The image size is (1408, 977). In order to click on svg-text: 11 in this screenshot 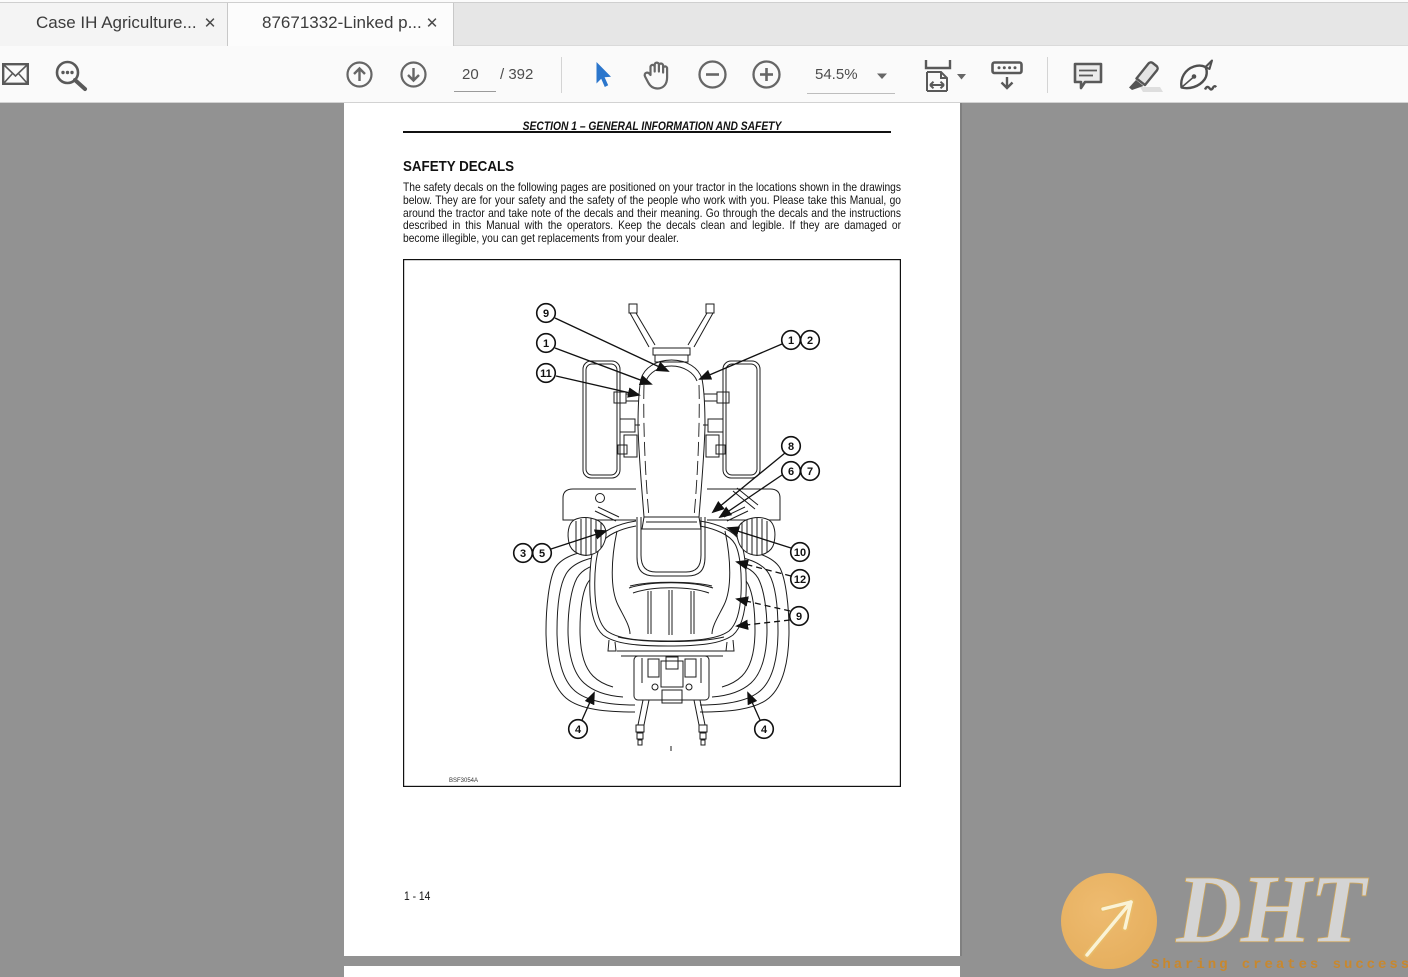, I will do `click(546, 374)`.